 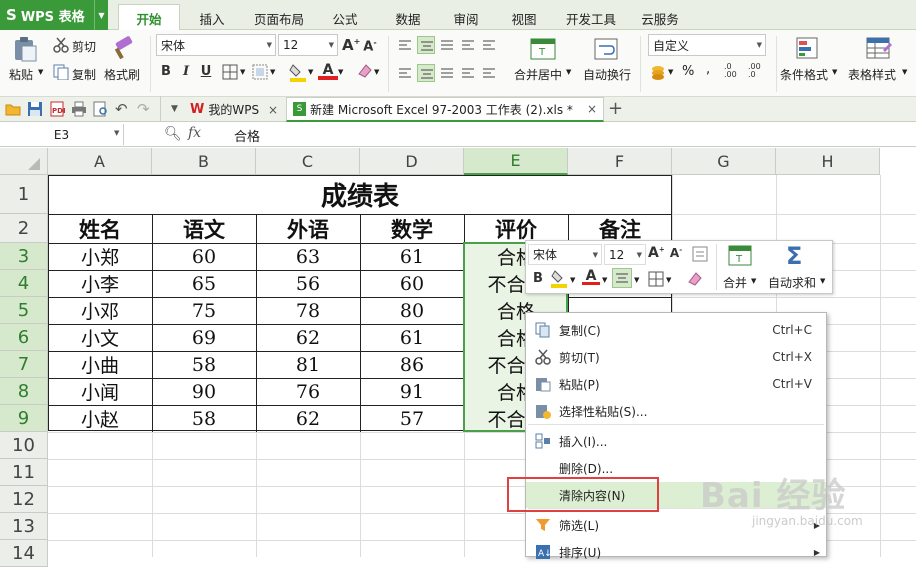 What do you see at coordinates (468, 73) in the screenshot?
I see `distribute-icon` at bounding box center [468, 73].